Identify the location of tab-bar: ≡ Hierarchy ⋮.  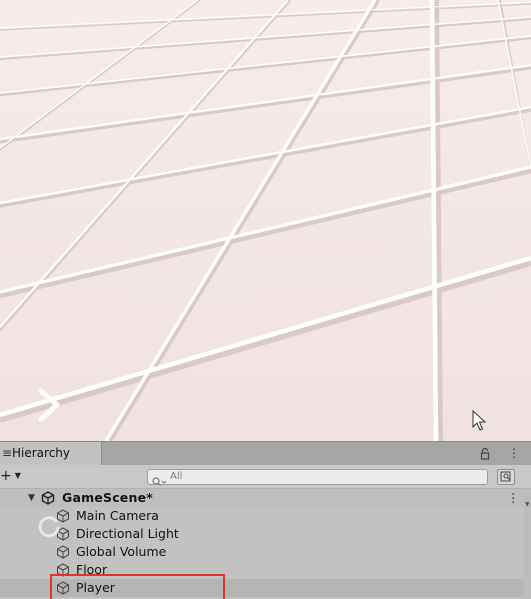
(265, 453).